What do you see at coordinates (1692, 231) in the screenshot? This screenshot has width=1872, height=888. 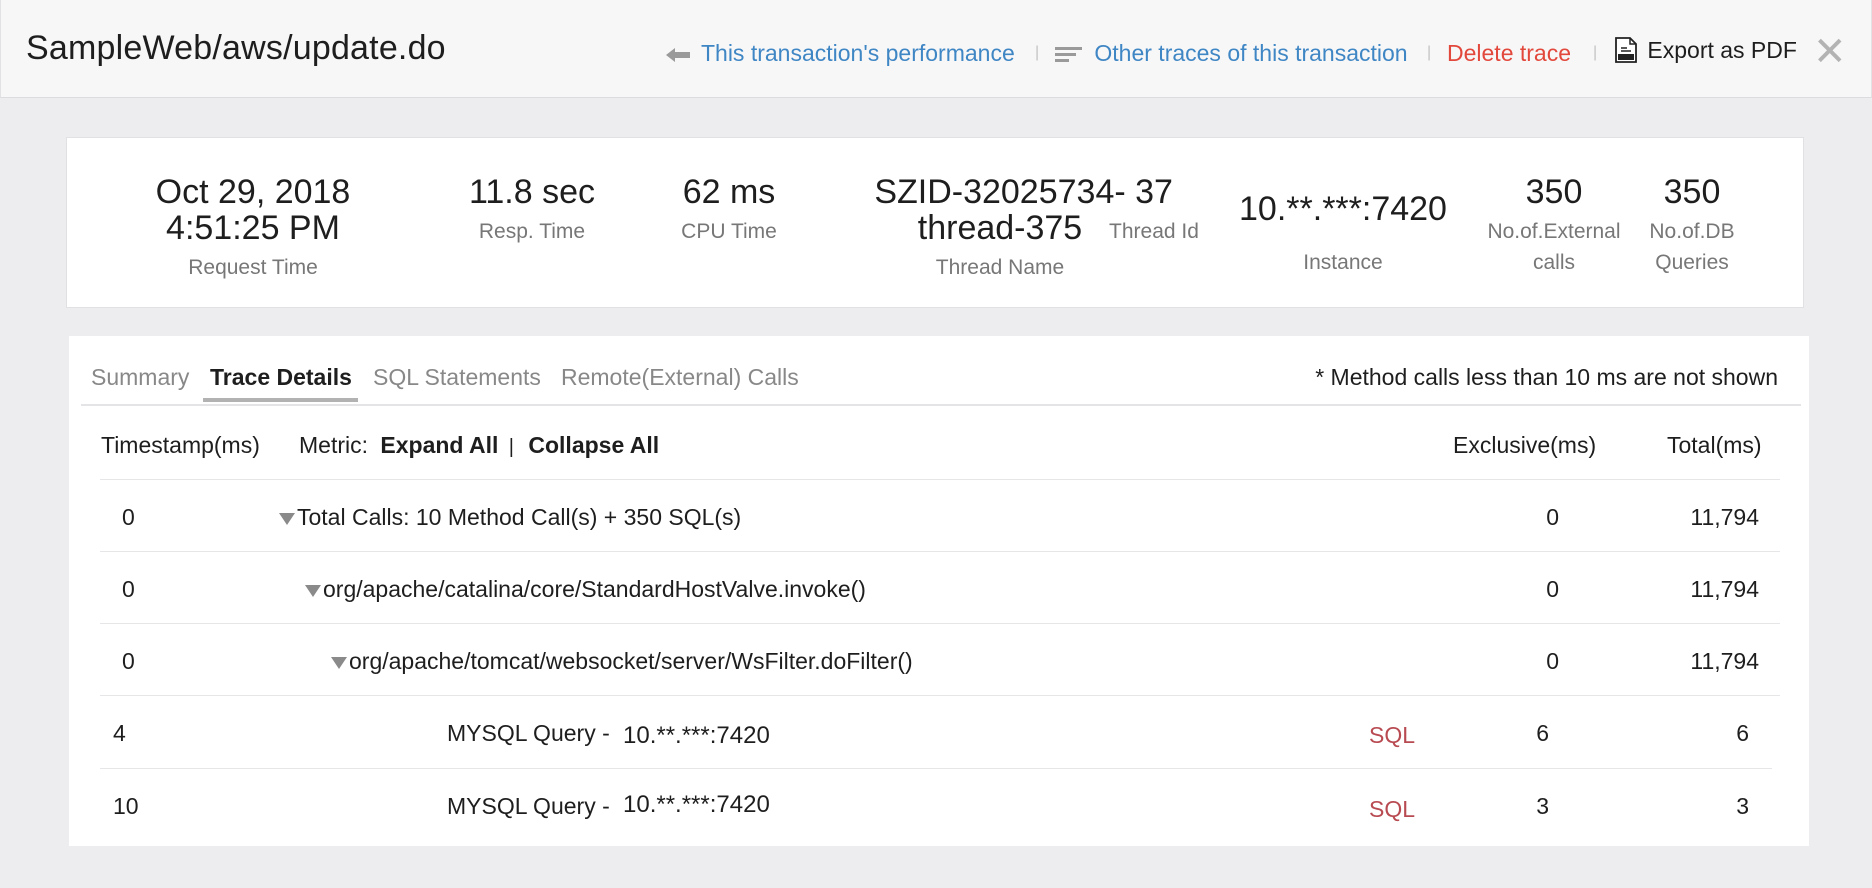 I see `stat-label: No.of.DB` at bounding box center [1692, 231].